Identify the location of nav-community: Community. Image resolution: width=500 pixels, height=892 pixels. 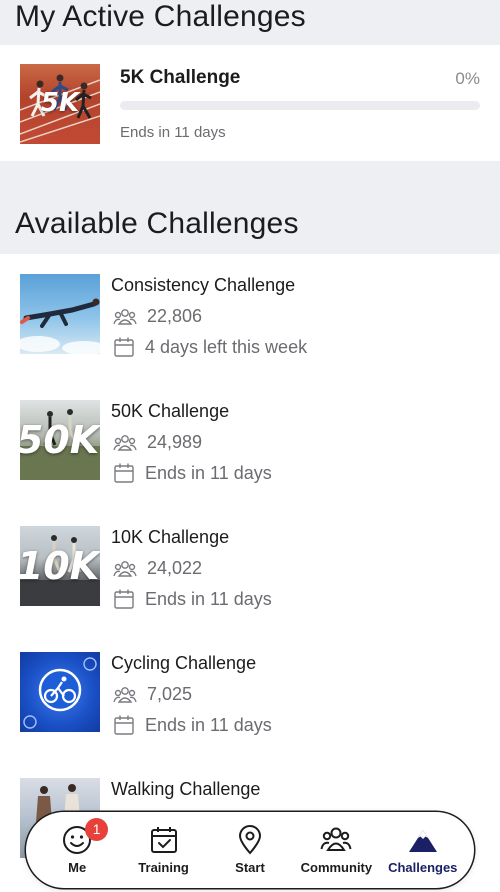
(336, 850).